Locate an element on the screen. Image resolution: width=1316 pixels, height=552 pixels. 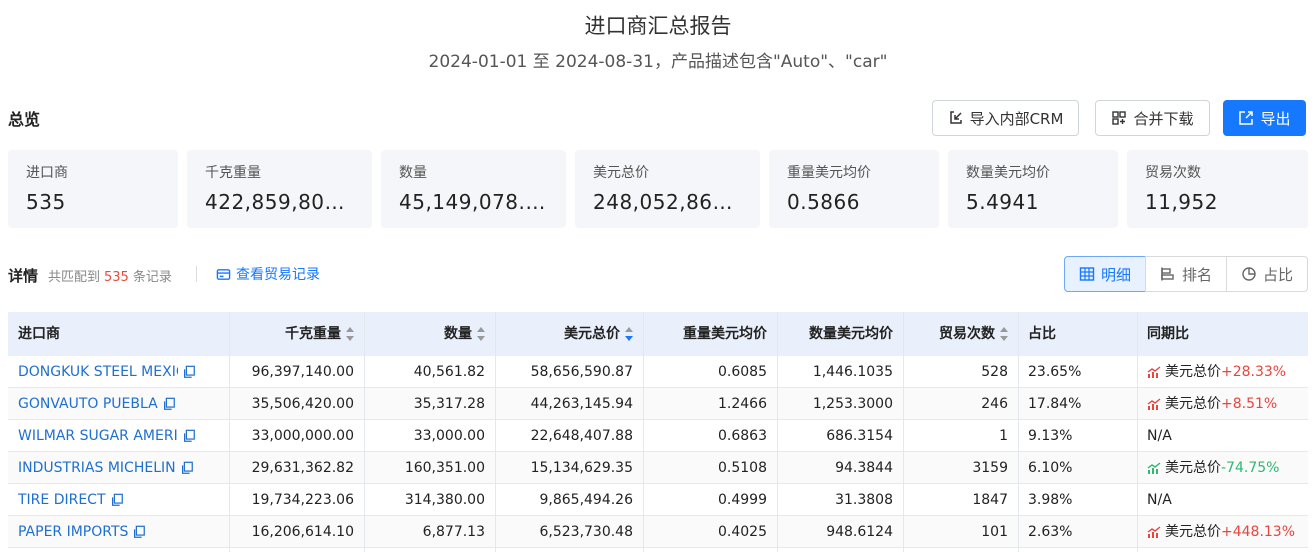
stat-value: 248,052,866.89 is located at coordinates (667, 202).